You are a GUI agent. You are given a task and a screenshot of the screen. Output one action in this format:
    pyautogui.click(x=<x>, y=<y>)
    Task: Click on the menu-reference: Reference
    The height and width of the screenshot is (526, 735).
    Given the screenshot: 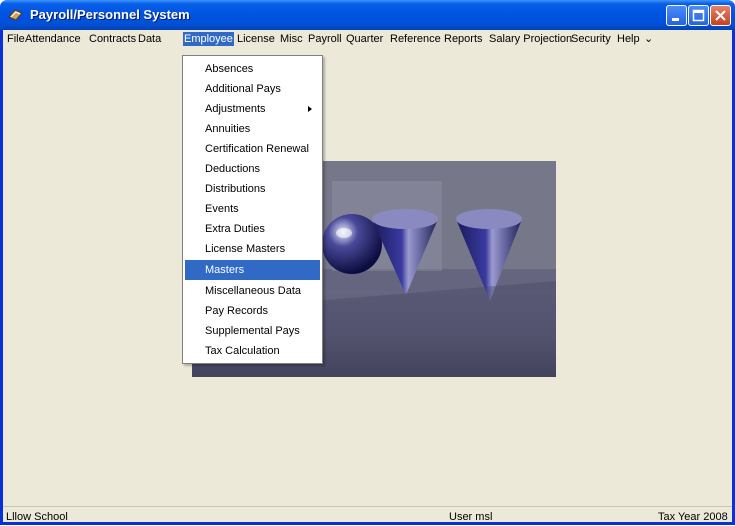 What is the action you would take?
    pyautogui.click(x=415, y=39)
    